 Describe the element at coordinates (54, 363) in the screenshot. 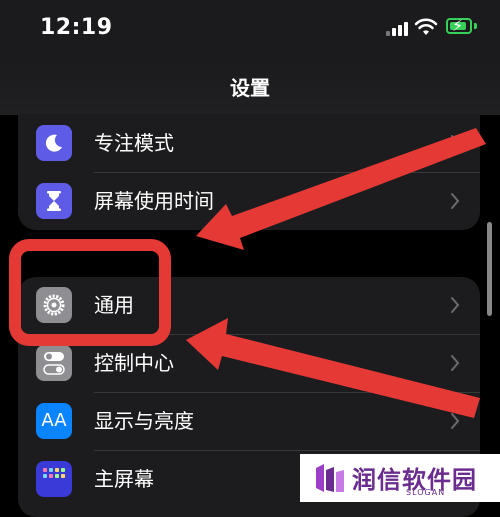

I see `toggles-icon` at that location.